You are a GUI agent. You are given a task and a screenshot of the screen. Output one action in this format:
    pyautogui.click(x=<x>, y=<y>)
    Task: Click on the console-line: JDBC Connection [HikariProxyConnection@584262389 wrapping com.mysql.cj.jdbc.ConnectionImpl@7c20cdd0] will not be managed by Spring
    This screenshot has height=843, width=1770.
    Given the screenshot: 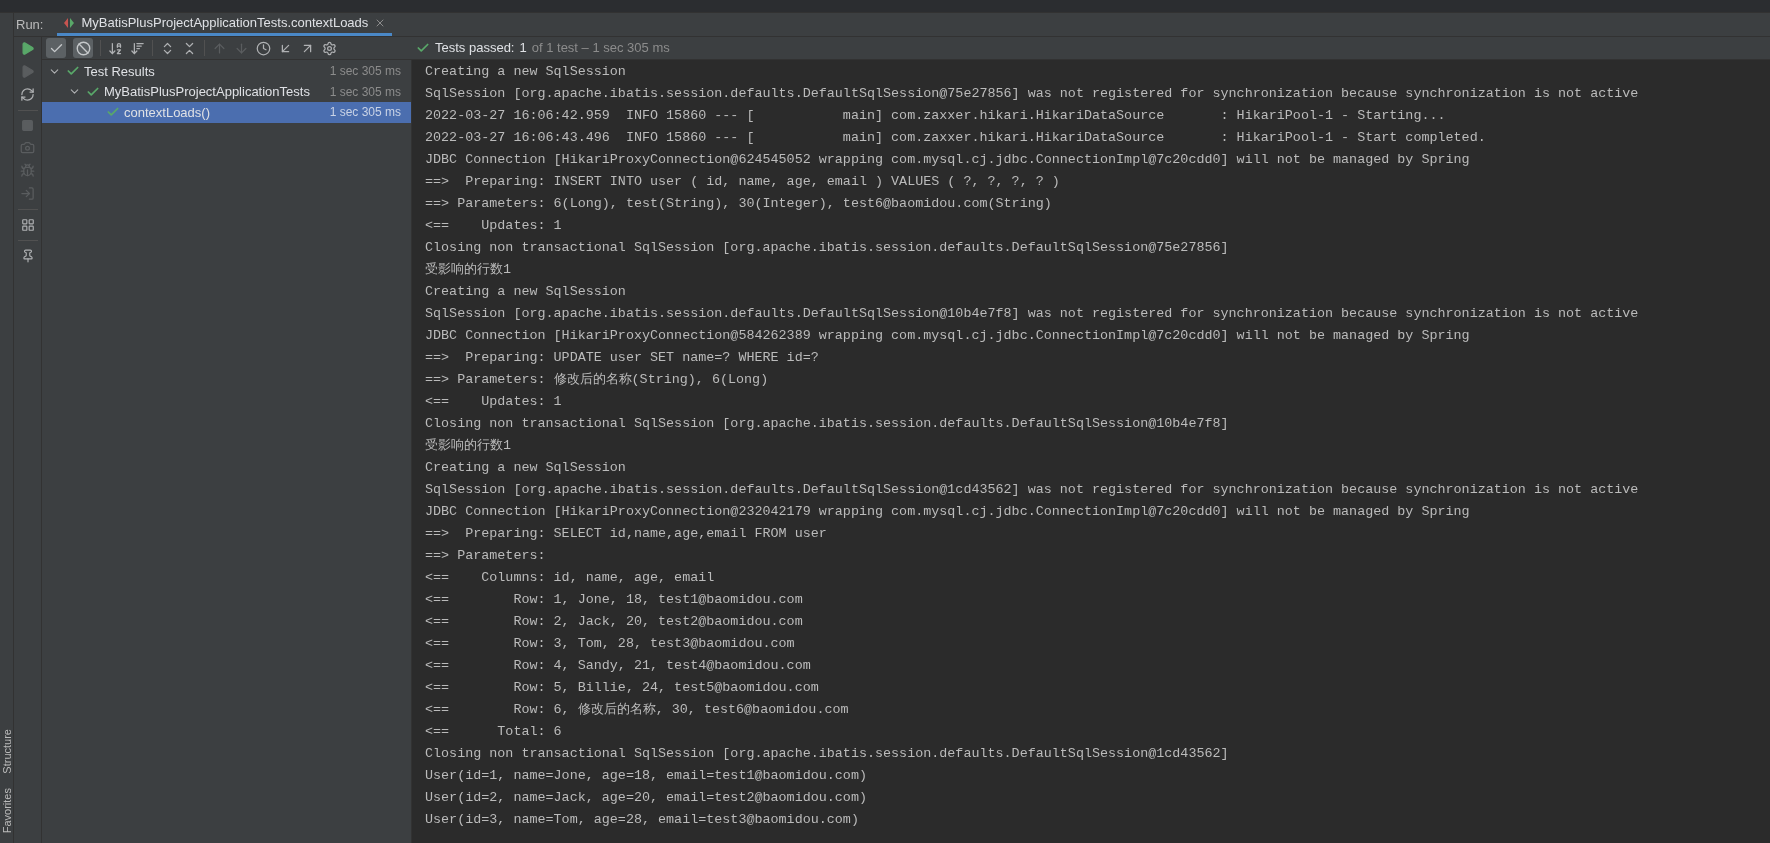 What is the action you would take?
    pyautogui.click(x=947, y=336)
    